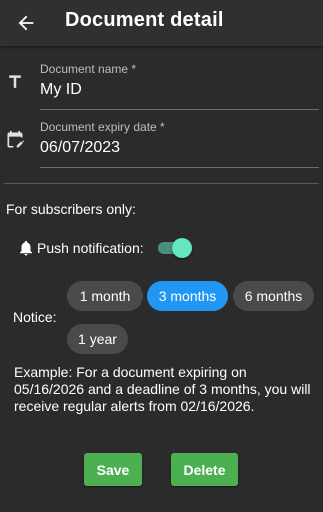  What do you see at coordinates (26, 23) in the screenshot?
I see `arrow-back-icon` at bounding box center [26, 23].